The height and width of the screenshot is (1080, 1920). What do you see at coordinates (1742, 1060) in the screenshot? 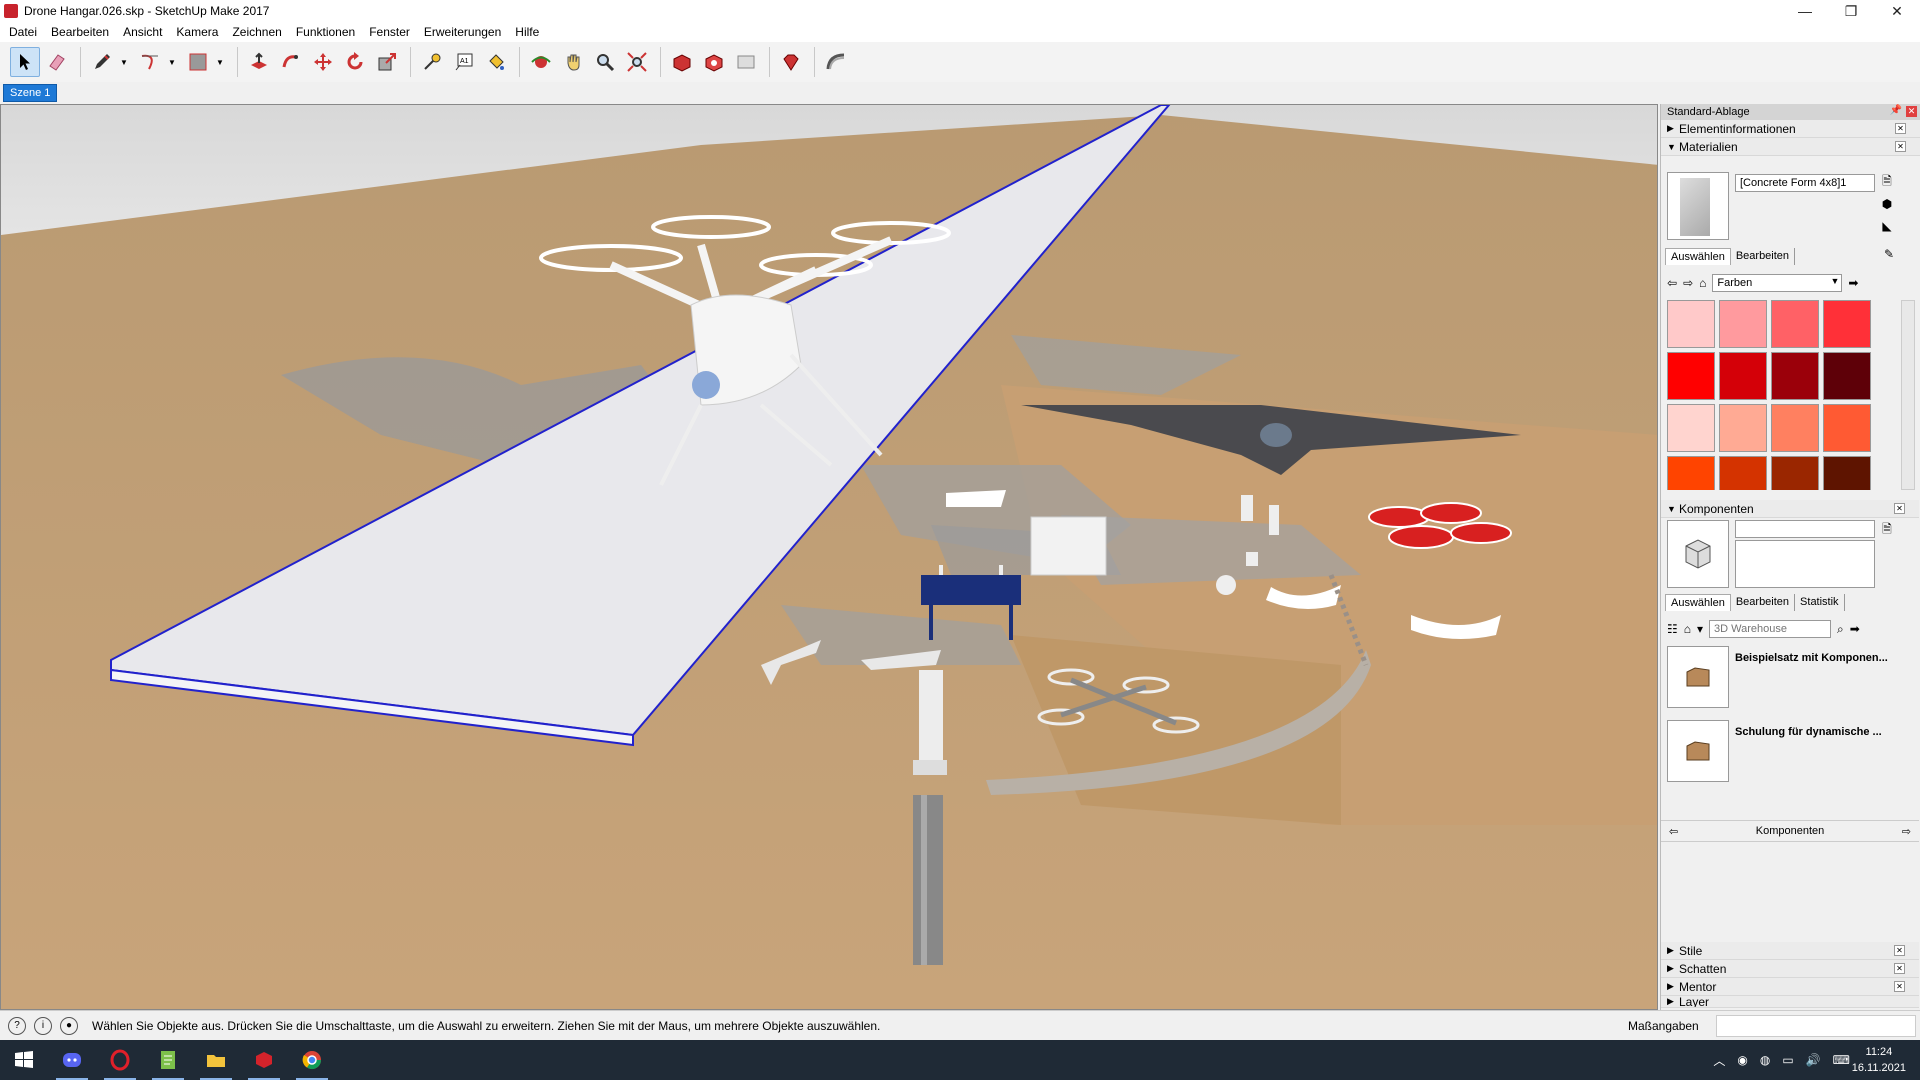
I see `discord-tray-icon: ◉` at bounding box center [1742, 1060].